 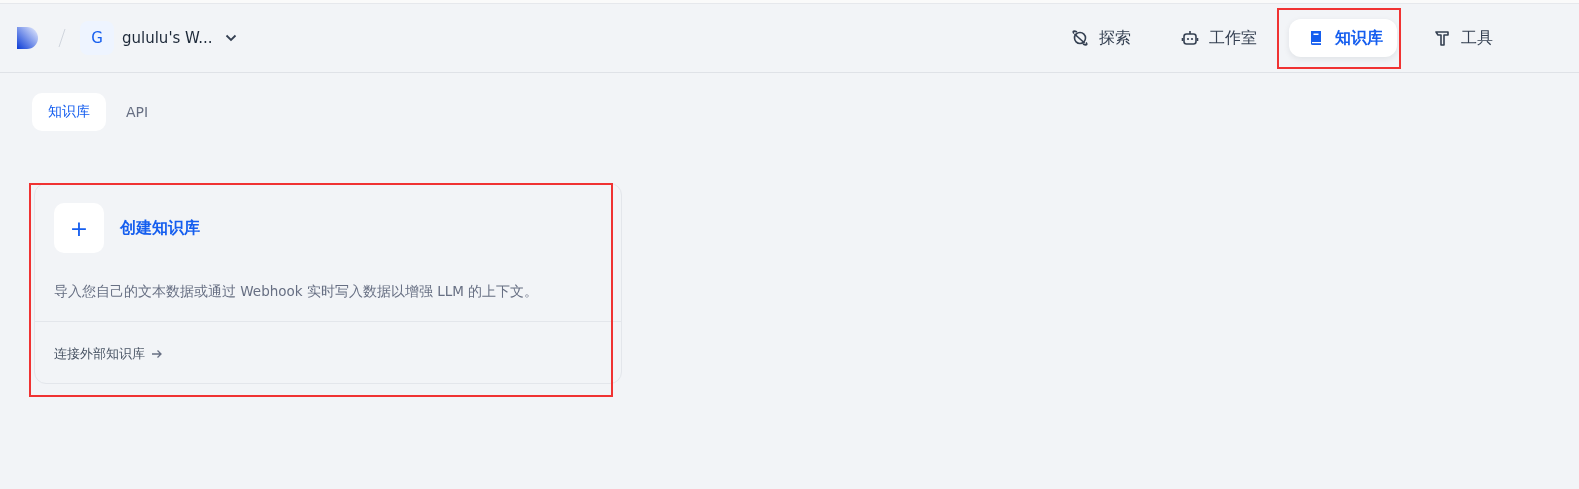 What do you see at coordinates (1217, 38) in the screenshot?
I see `nav-tab: 工作室` at bounding box center [1217, 38].